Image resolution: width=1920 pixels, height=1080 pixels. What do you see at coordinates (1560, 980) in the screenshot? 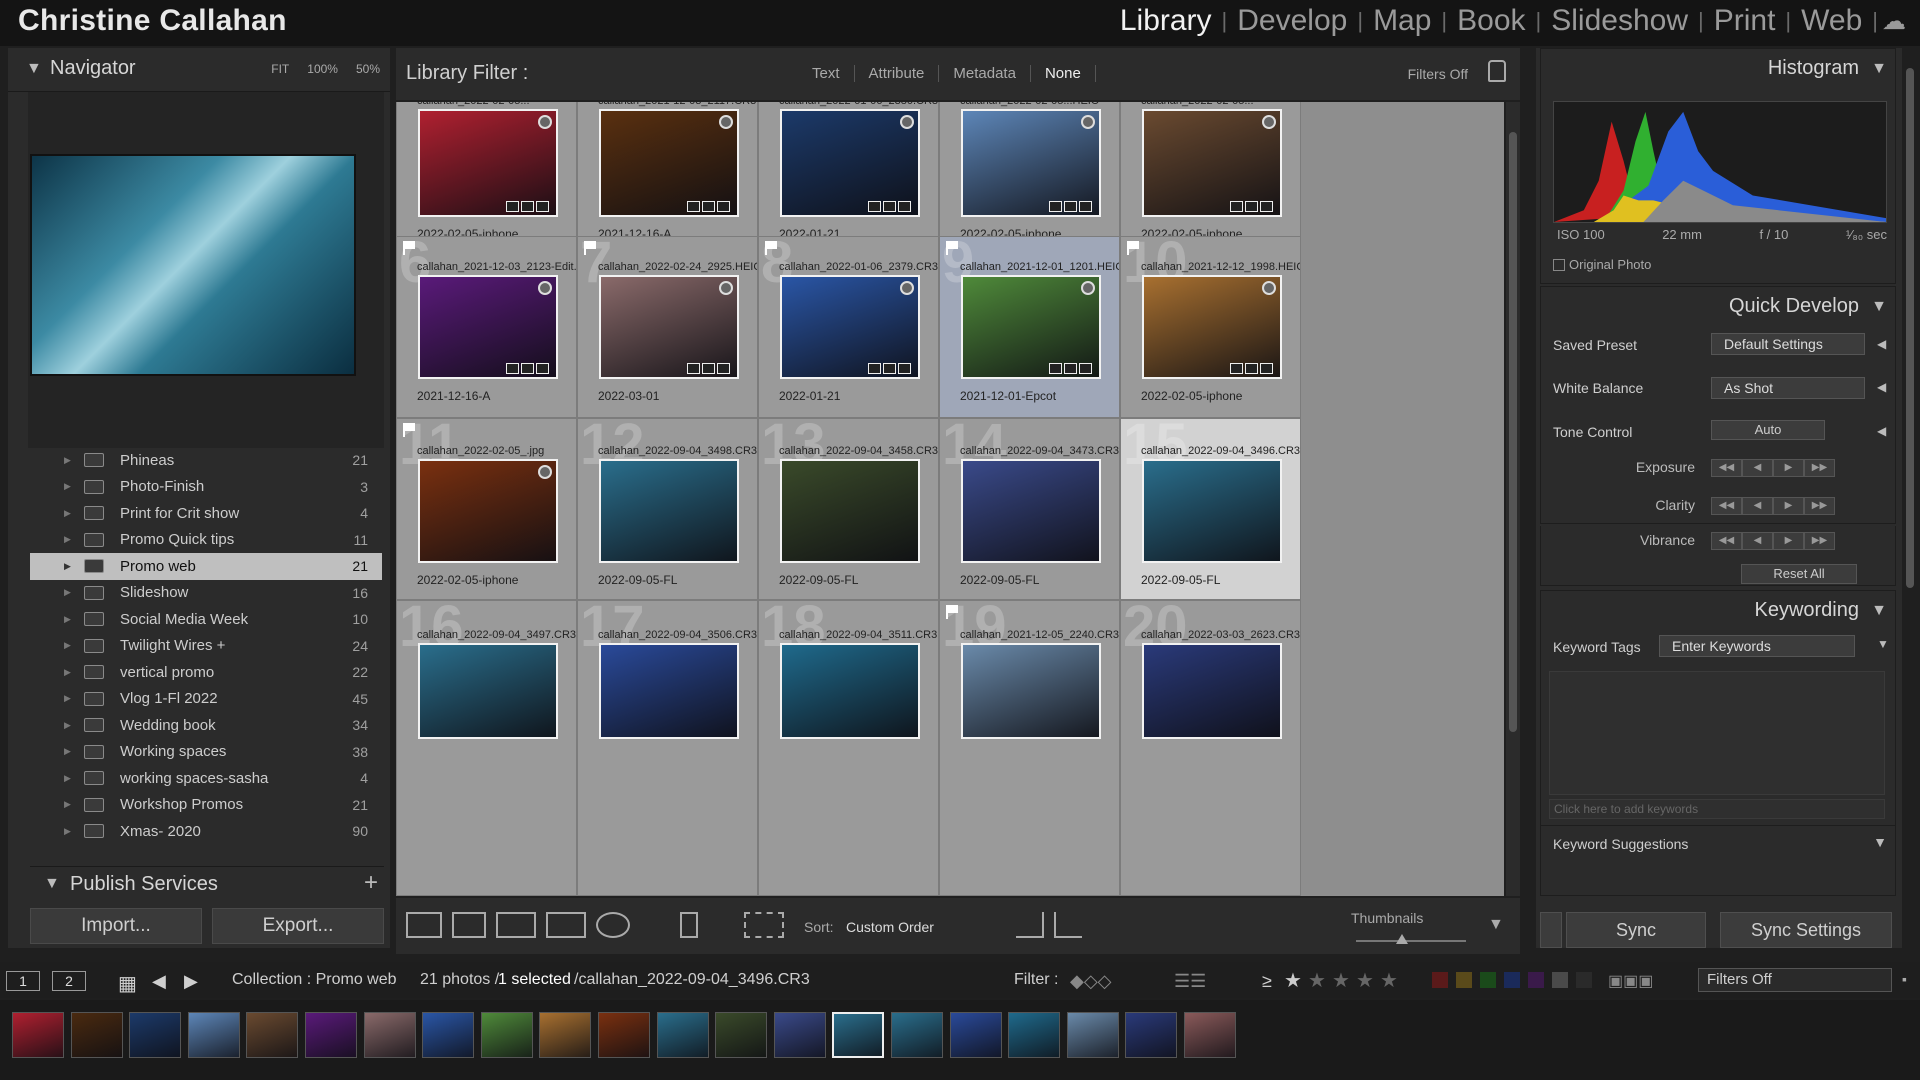
I see `custom-label-swatch` at bounding box center [1560, 980].